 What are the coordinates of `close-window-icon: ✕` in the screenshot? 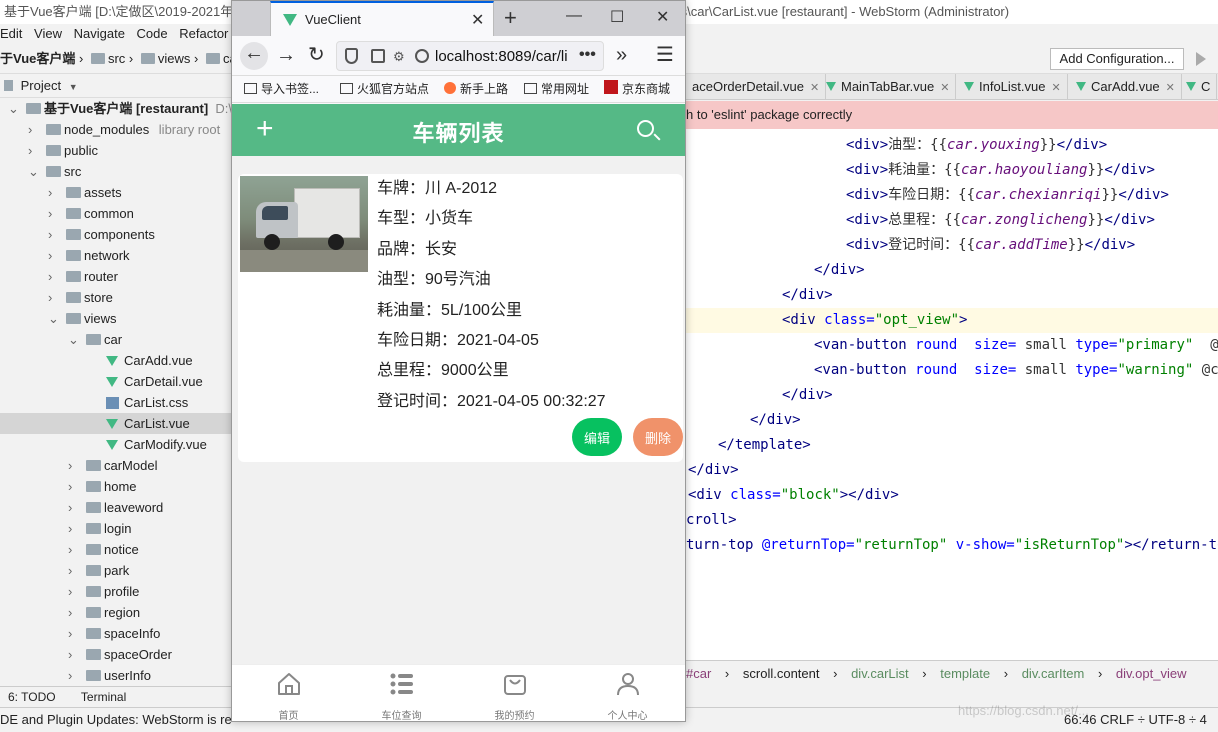 It's located at (662, 17).